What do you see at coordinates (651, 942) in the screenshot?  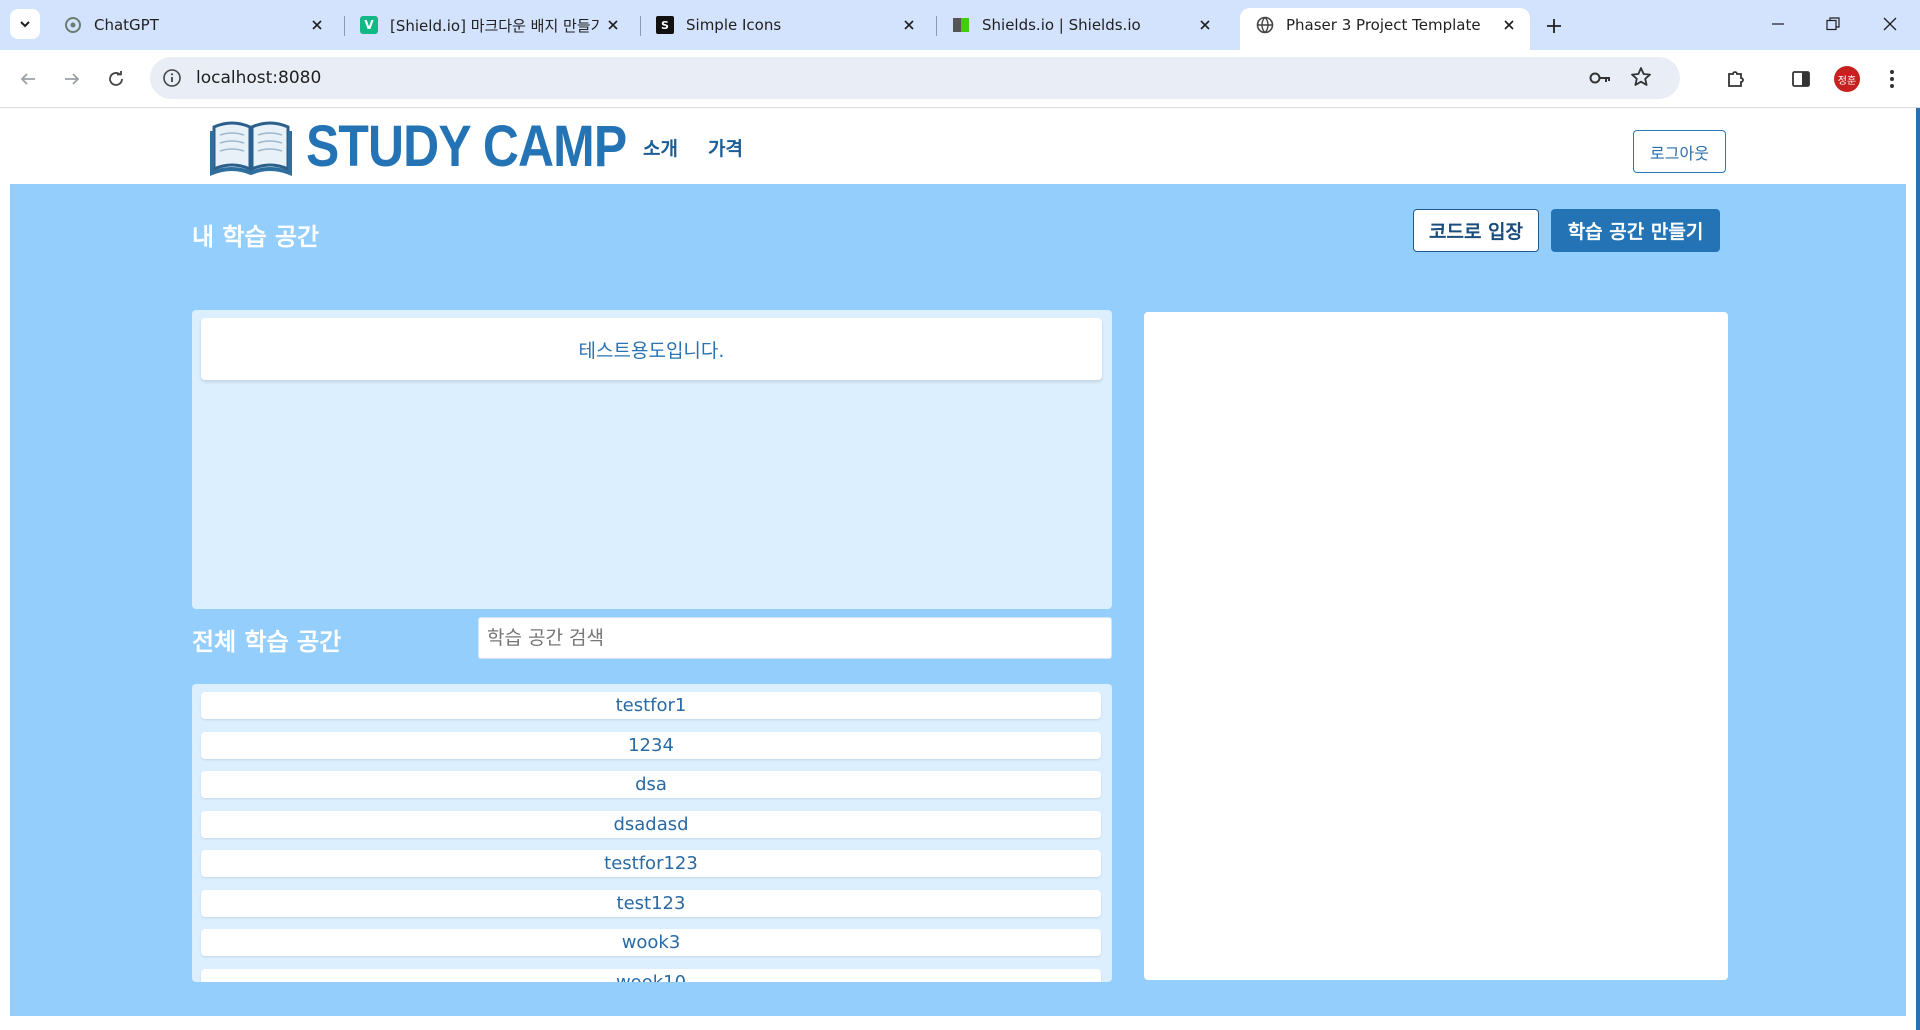 I see `list-item: wook3` at bounding box center [651, 942].